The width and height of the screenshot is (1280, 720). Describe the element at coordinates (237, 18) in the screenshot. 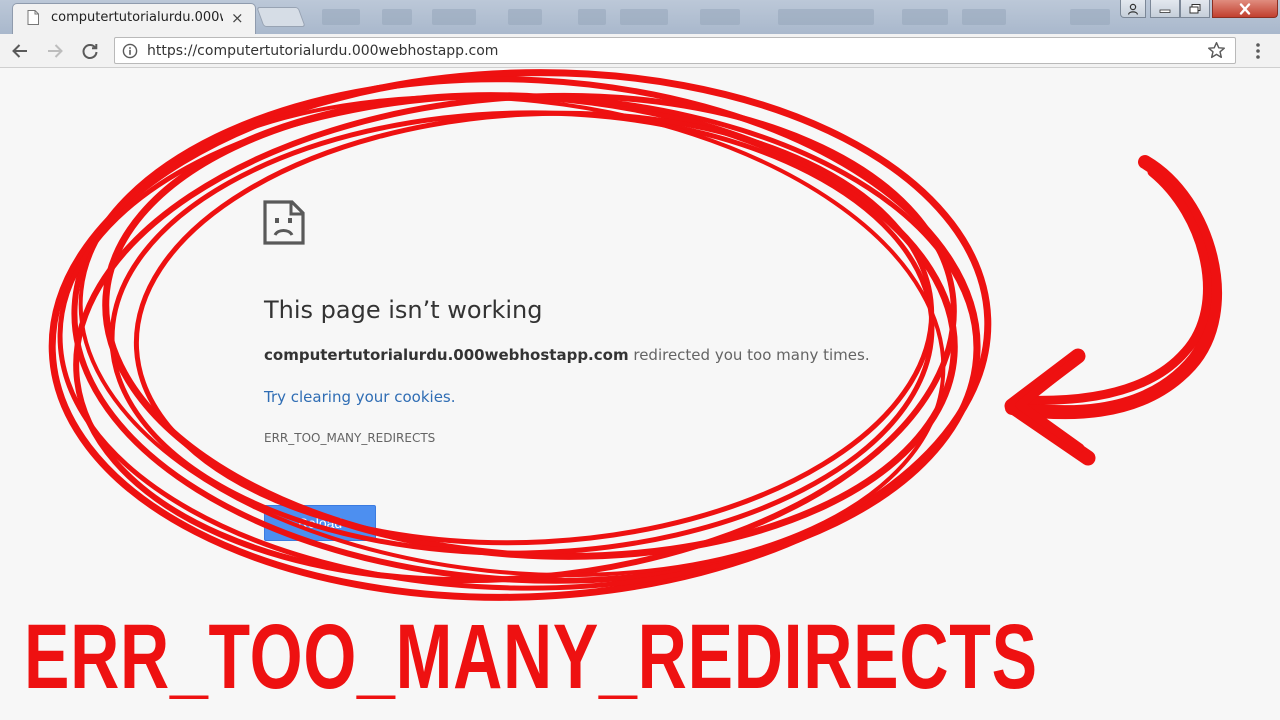

I see `tab-close-icon: ×` at that location.